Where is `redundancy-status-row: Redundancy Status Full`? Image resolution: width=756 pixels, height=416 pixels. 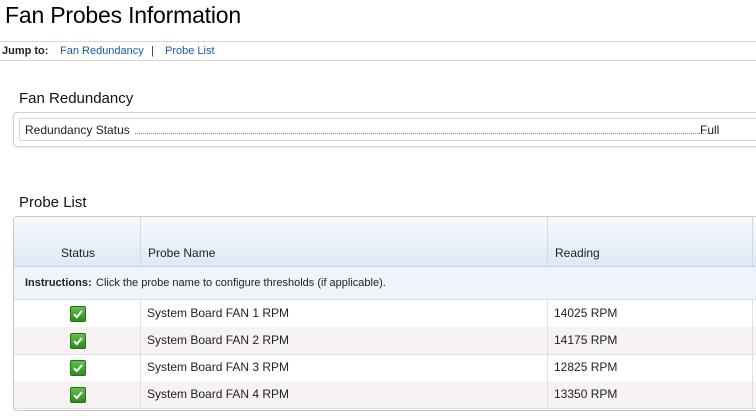
redundancy-status-row: Redundancy Status Full is located at coordinates (387, 129).